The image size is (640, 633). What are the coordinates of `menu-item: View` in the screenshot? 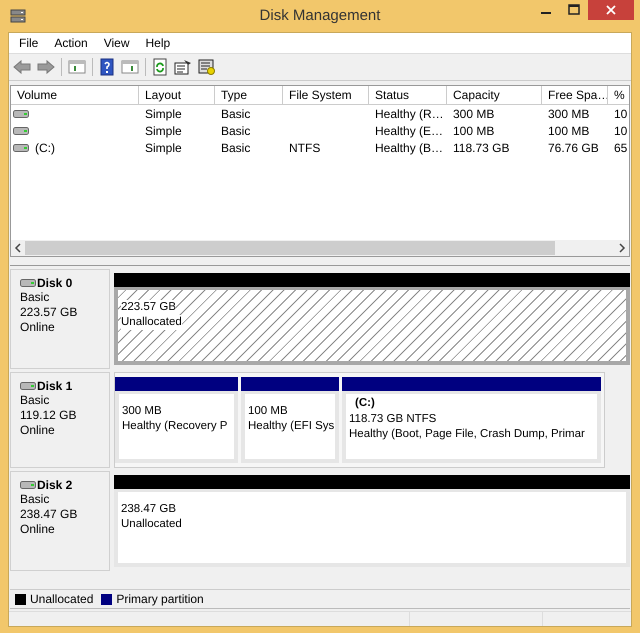 It's located at (117, 43).